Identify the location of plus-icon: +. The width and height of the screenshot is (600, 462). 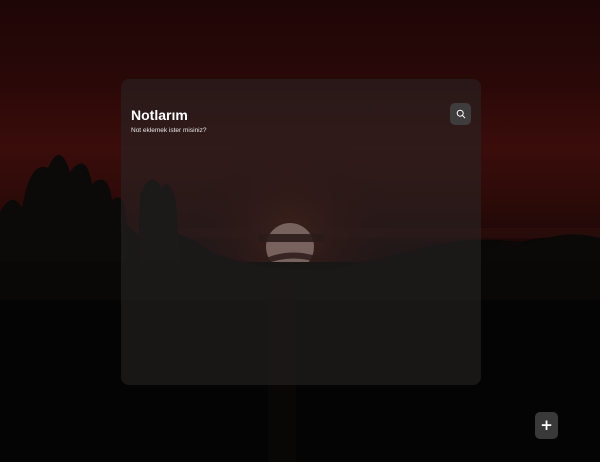
(546, 425).